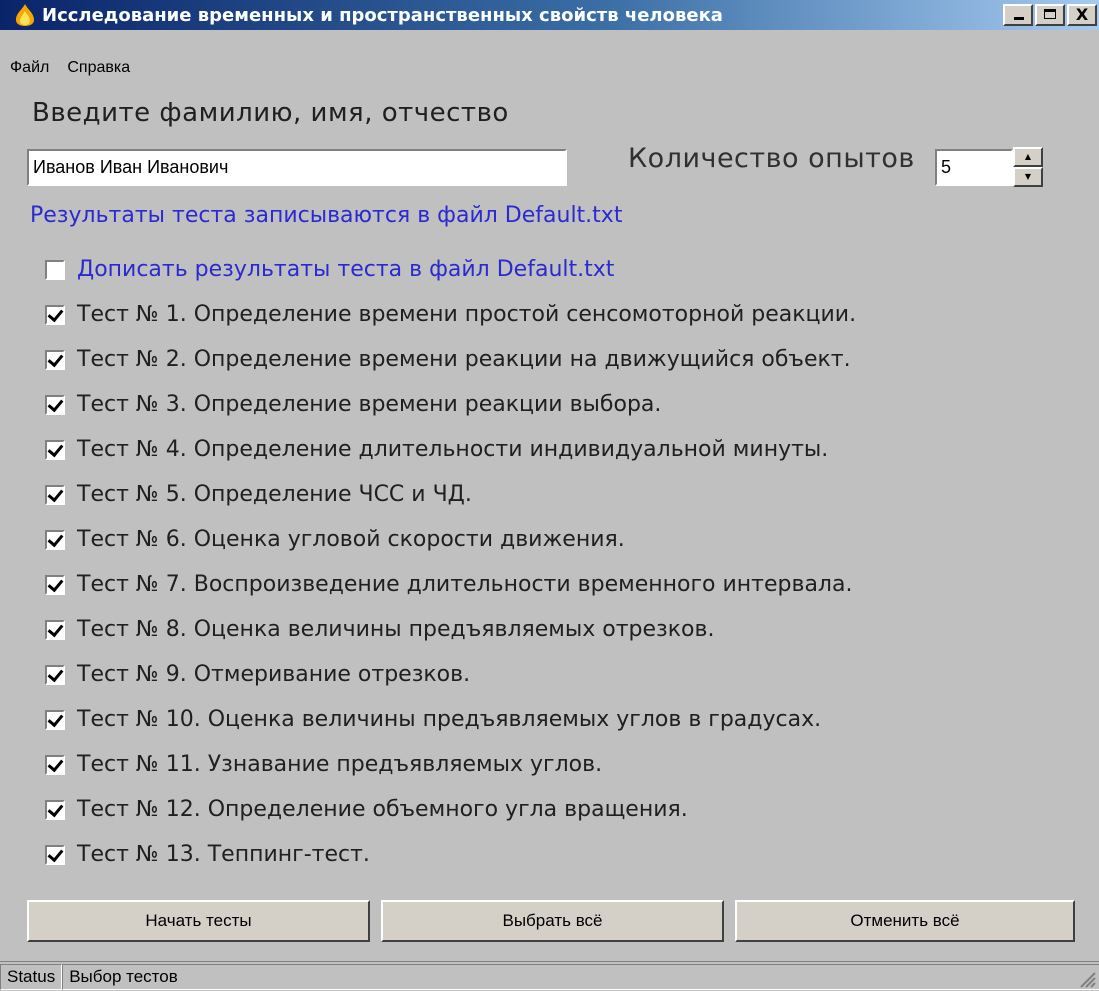 Image resolution: width=1099 pixels, height=991 pixels. What do you see at coordinates (31, 976) in the screenshot?
I see `status-label: Status` at bounding box center [31, 976].